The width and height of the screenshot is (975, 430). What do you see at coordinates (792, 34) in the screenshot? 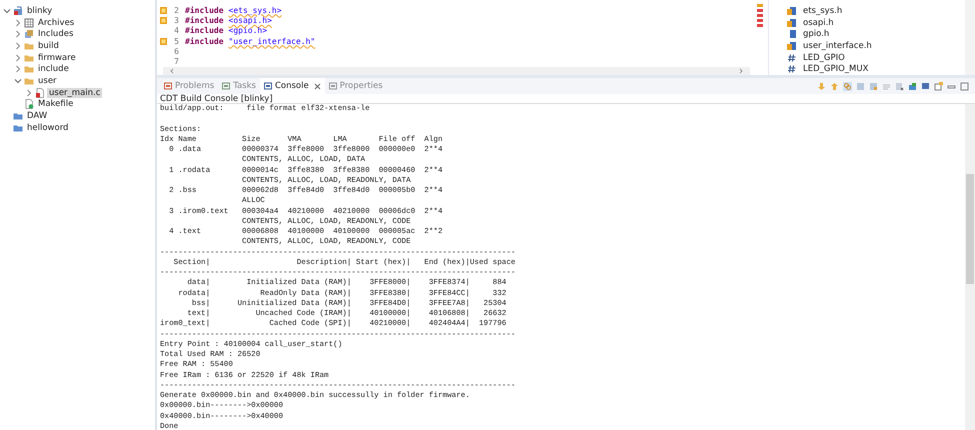
I see `header-file-icon` at bounding box center [792, 34].